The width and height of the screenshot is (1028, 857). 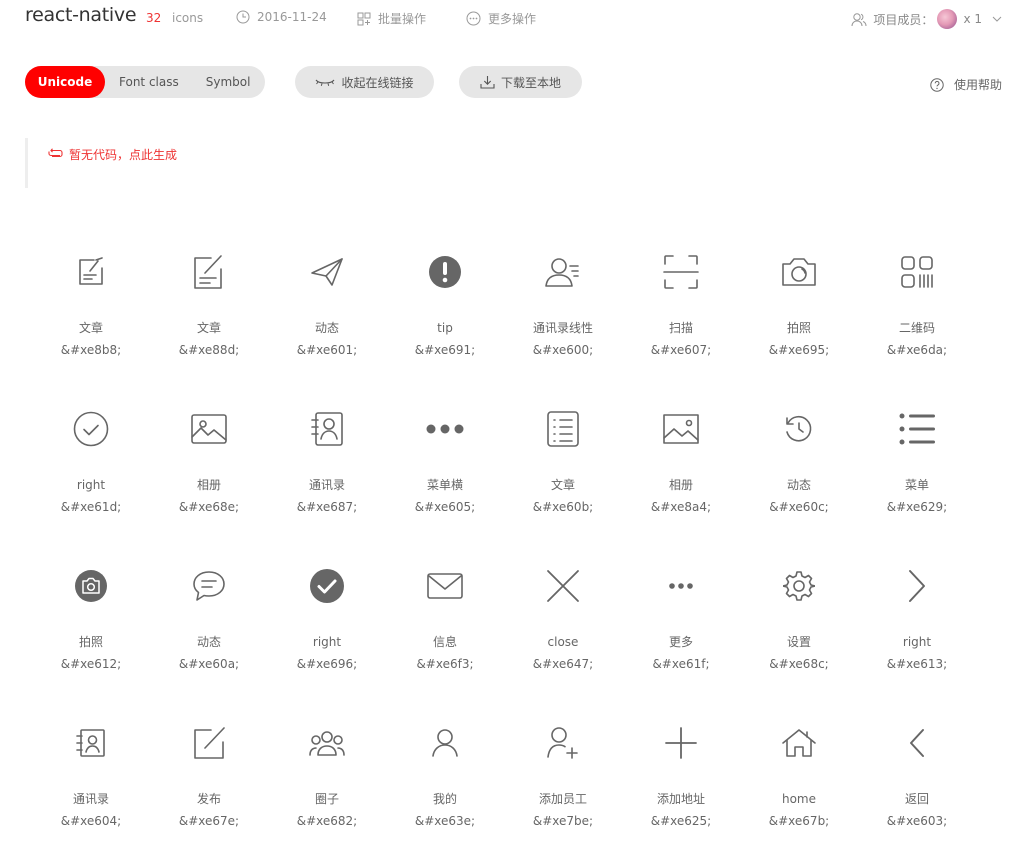 What do you see at coordinates (209, 640) in the screenshot?
I see `icon-item: 动态 &#xe60a;` at bounding box center [209, 640].